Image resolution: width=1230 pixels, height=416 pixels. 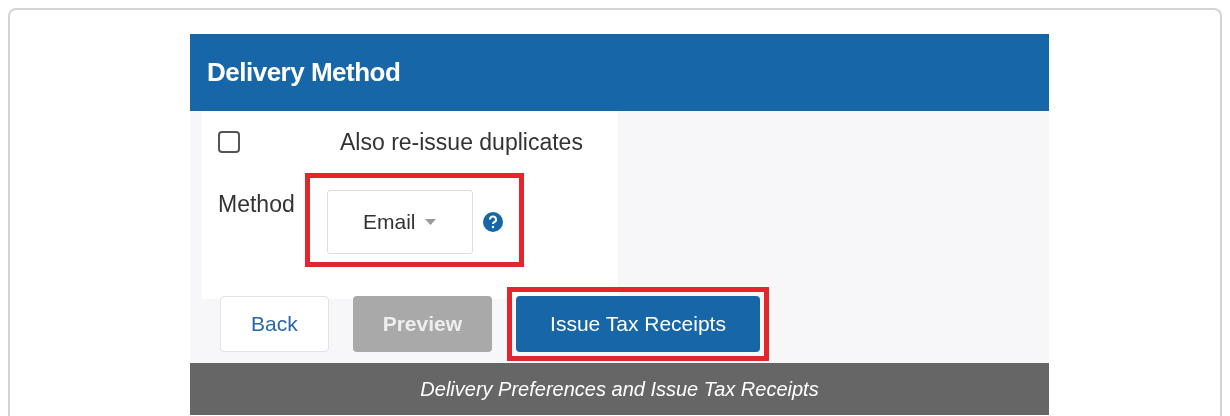 What do you see at coordinates (431, 222) in the screenshot?
I see `caret-icon` at bounding box center [431, 222].